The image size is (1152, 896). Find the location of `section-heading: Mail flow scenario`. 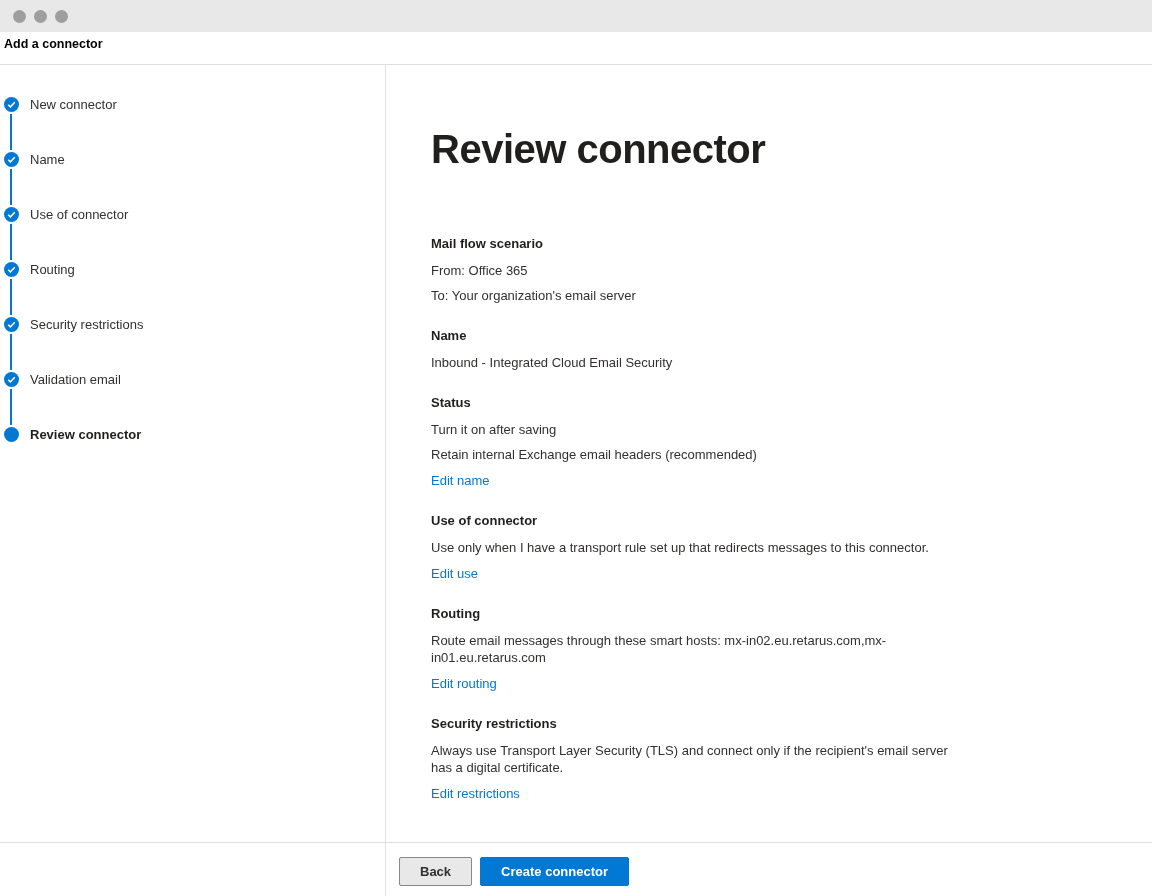

section-heading: Mail flow scenario is located at coordinates (487, 243).